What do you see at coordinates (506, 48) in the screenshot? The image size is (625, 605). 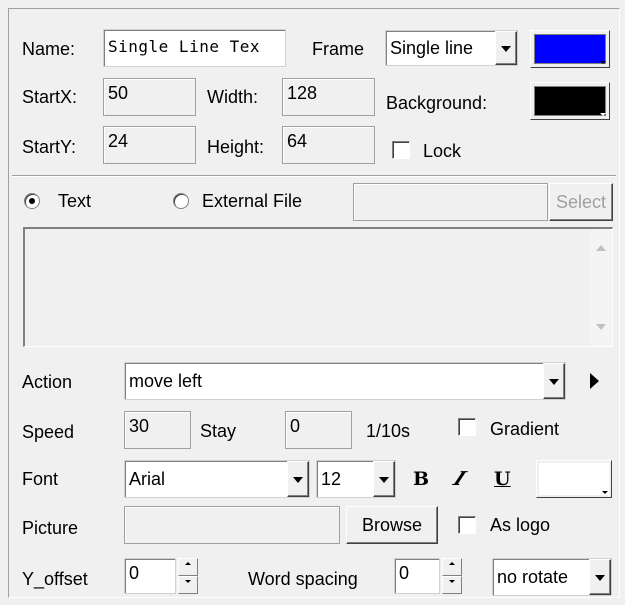 I see `frame-dropdown-button` at bounding box center [506, 48].